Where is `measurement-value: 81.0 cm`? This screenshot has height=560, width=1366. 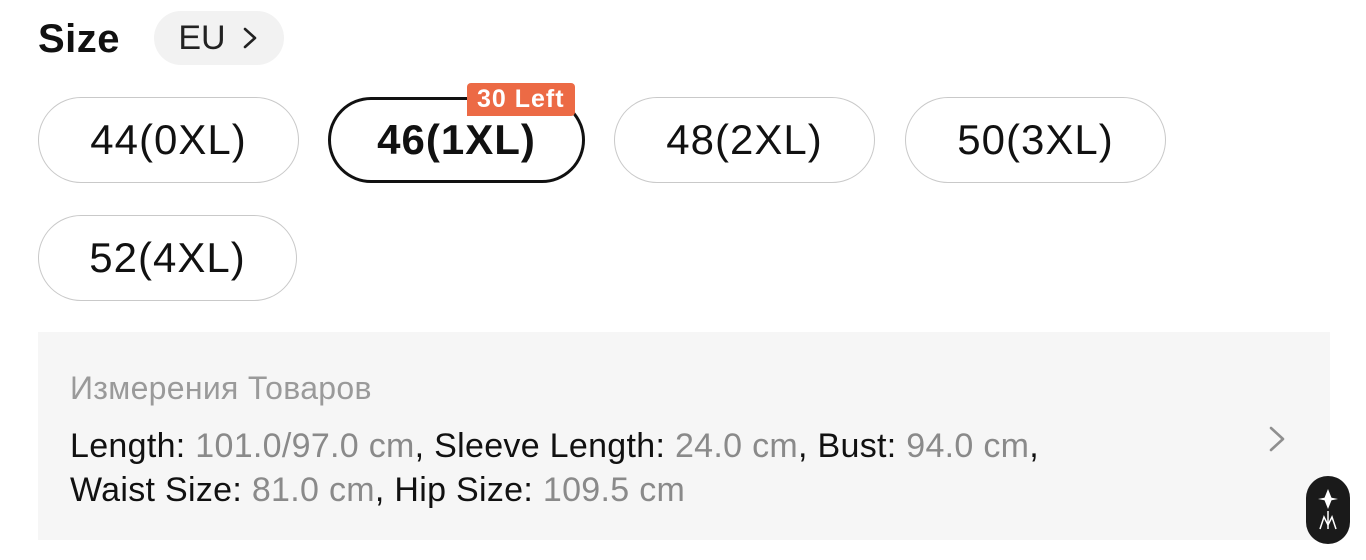
measurement-value: 81.0 cm is located at coordinates (313, 490).